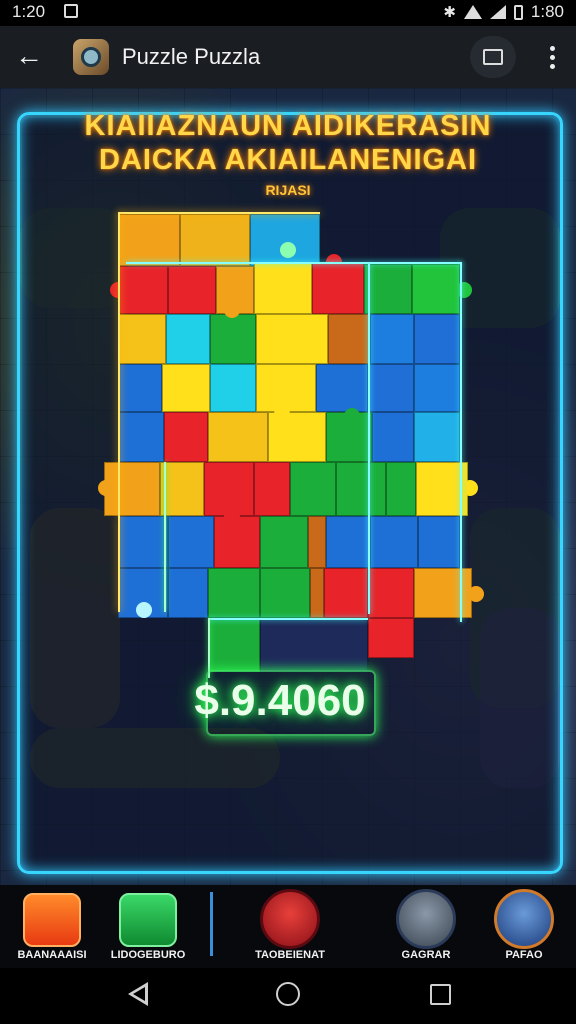 This screenshot has width=576, height=1024. I want to click on chat-bubble-icon, so click(290, 919).